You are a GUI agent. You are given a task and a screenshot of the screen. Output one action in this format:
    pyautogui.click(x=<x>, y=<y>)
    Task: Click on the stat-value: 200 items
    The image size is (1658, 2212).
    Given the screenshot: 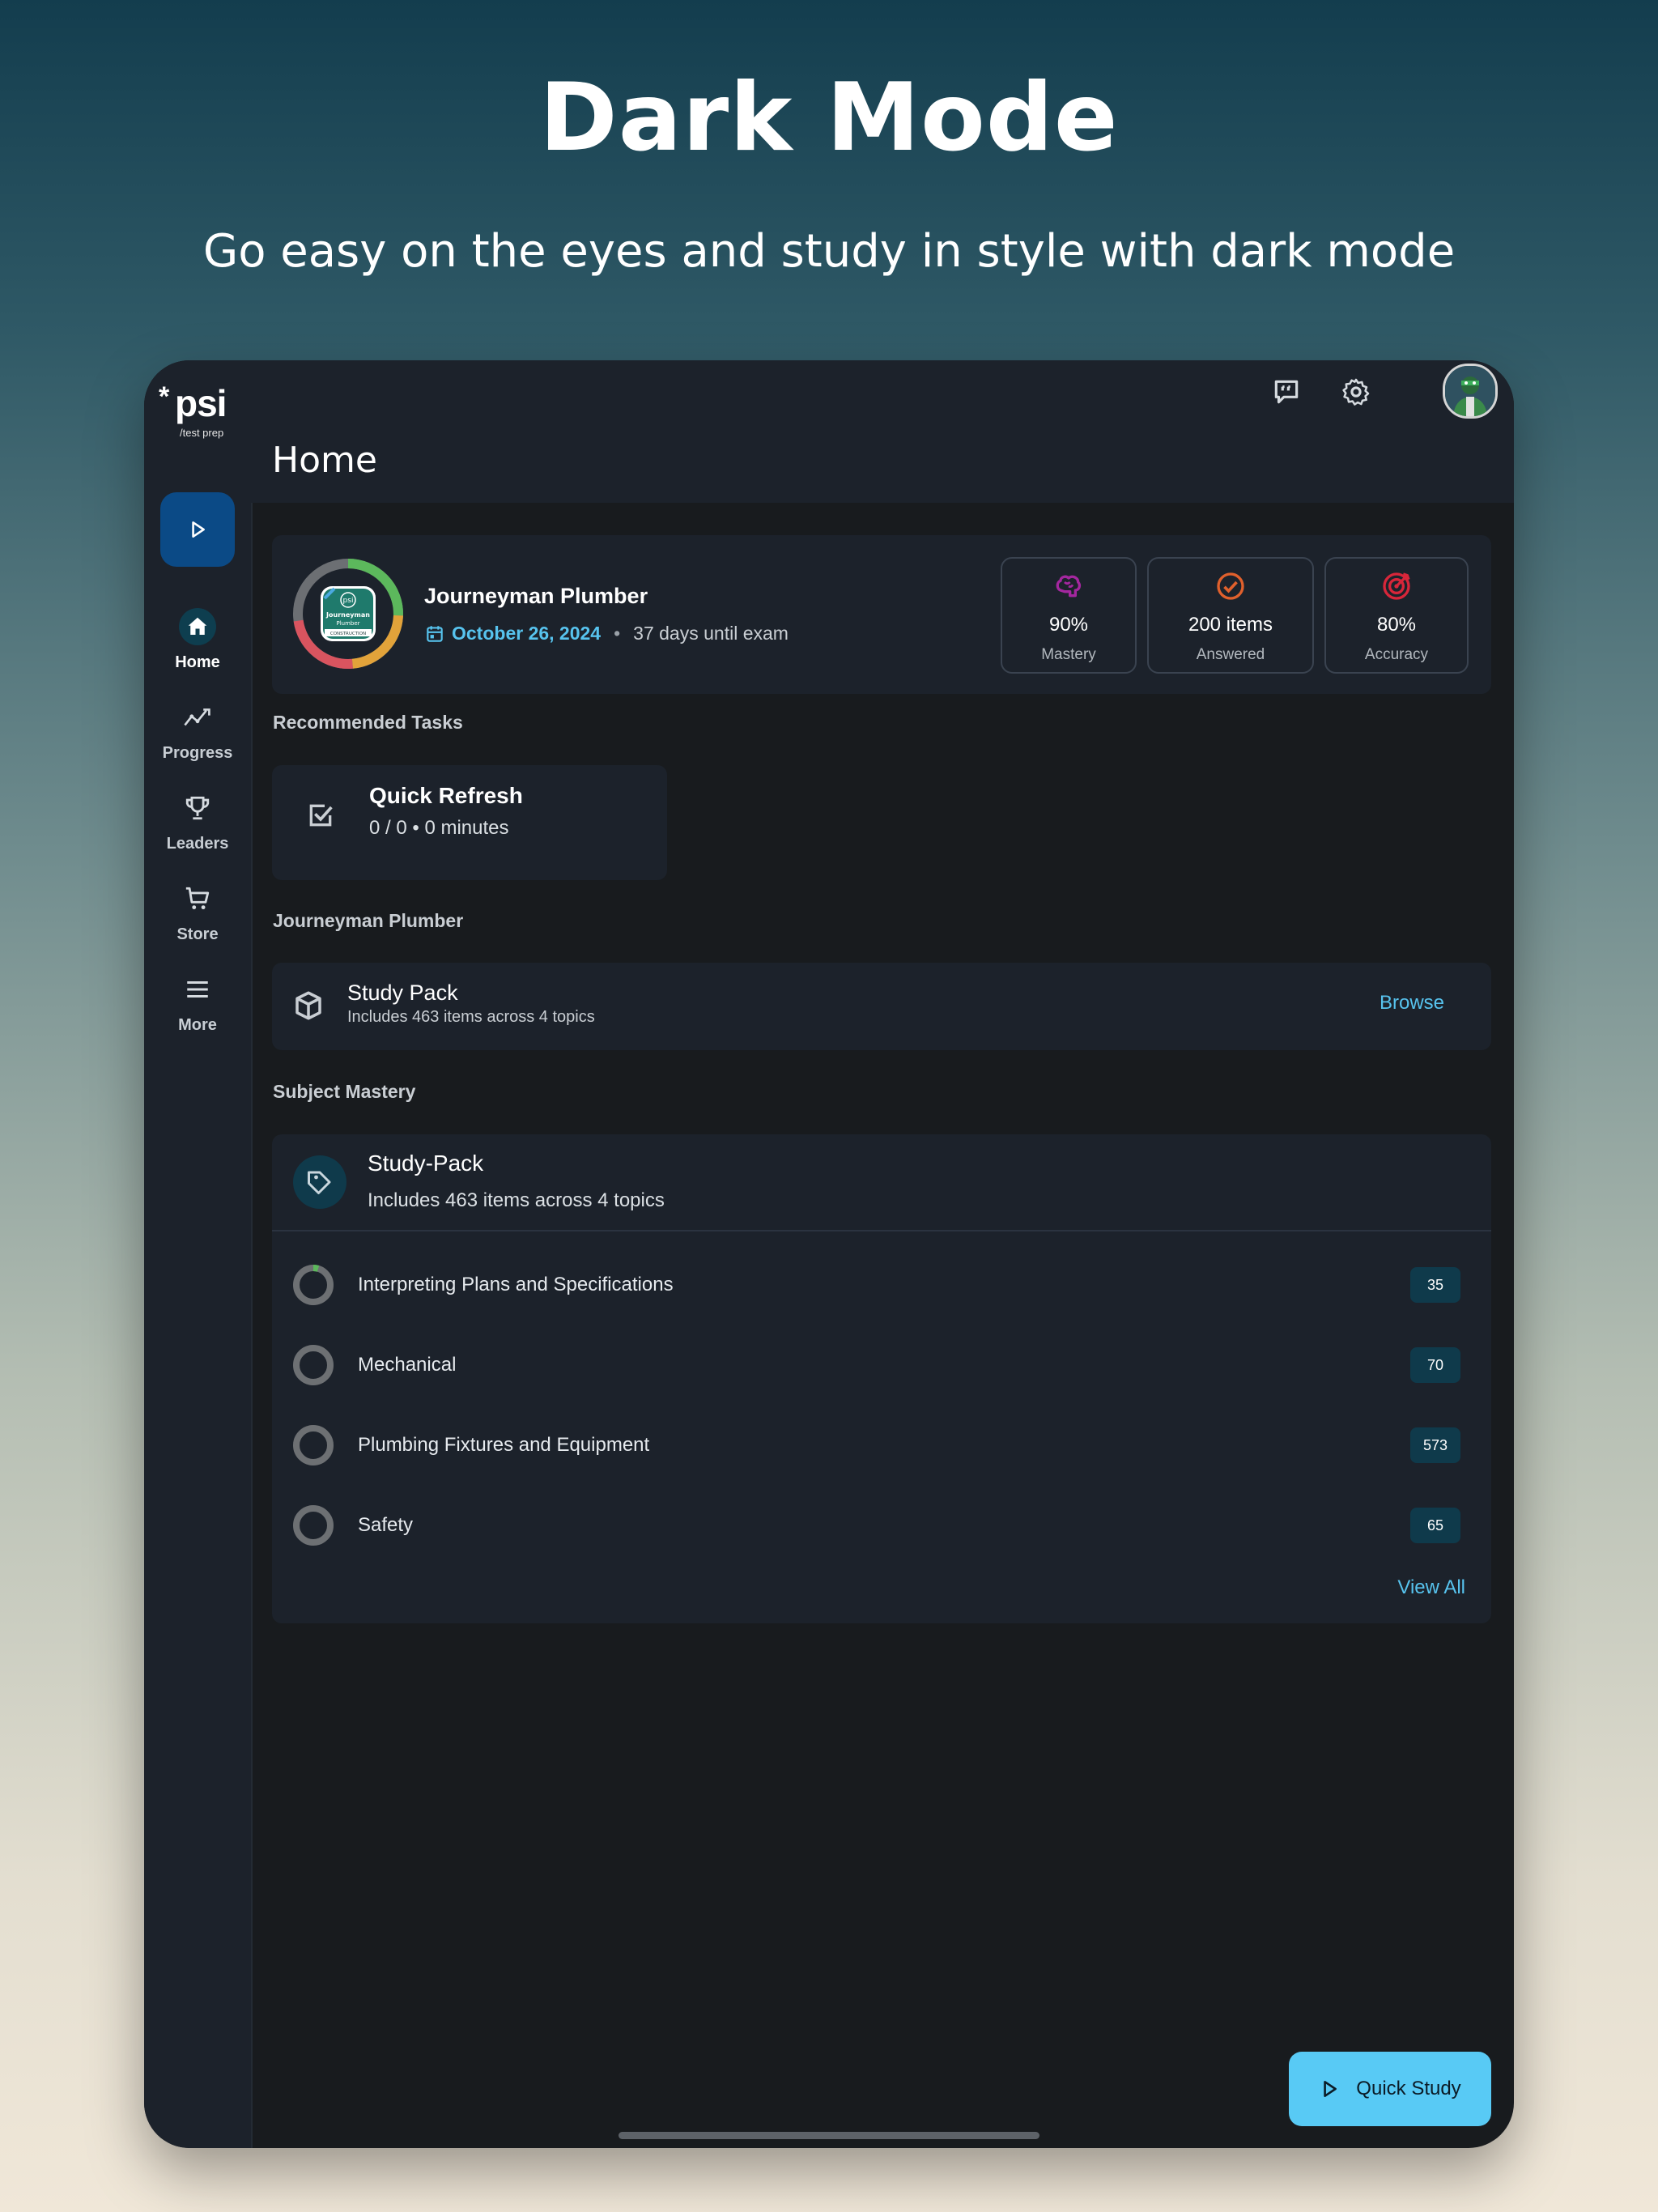 What is the action you would take?
    pyautogui.click(x=1230, y=625)
    